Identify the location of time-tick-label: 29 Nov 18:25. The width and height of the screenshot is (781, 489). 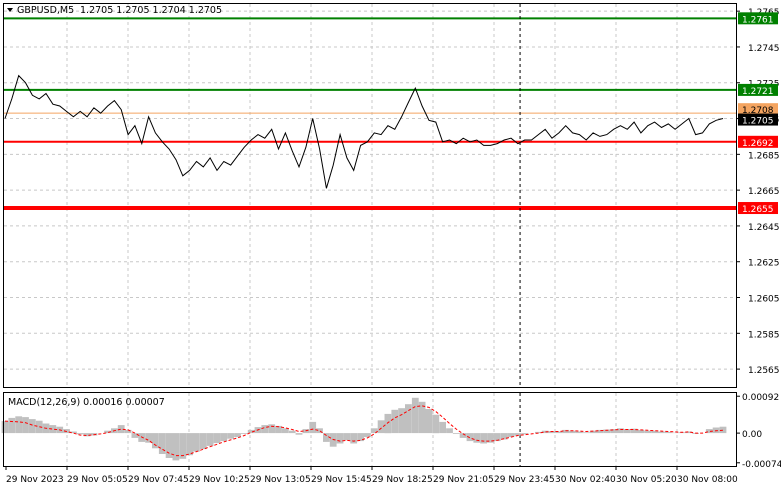
(402, 480).